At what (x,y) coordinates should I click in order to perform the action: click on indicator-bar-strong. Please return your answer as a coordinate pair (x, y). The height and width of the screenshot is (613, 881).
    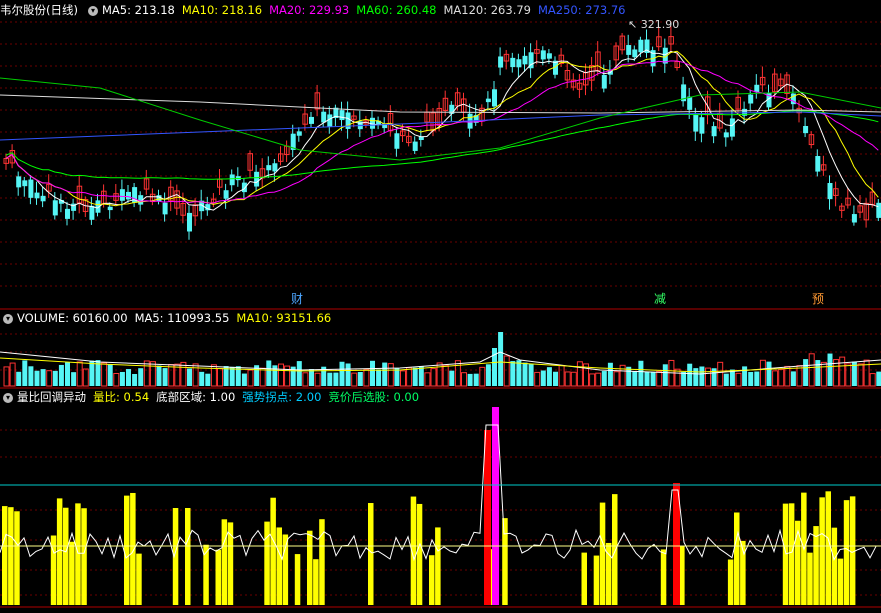
    Looking at the image, I should click on (487, 517).